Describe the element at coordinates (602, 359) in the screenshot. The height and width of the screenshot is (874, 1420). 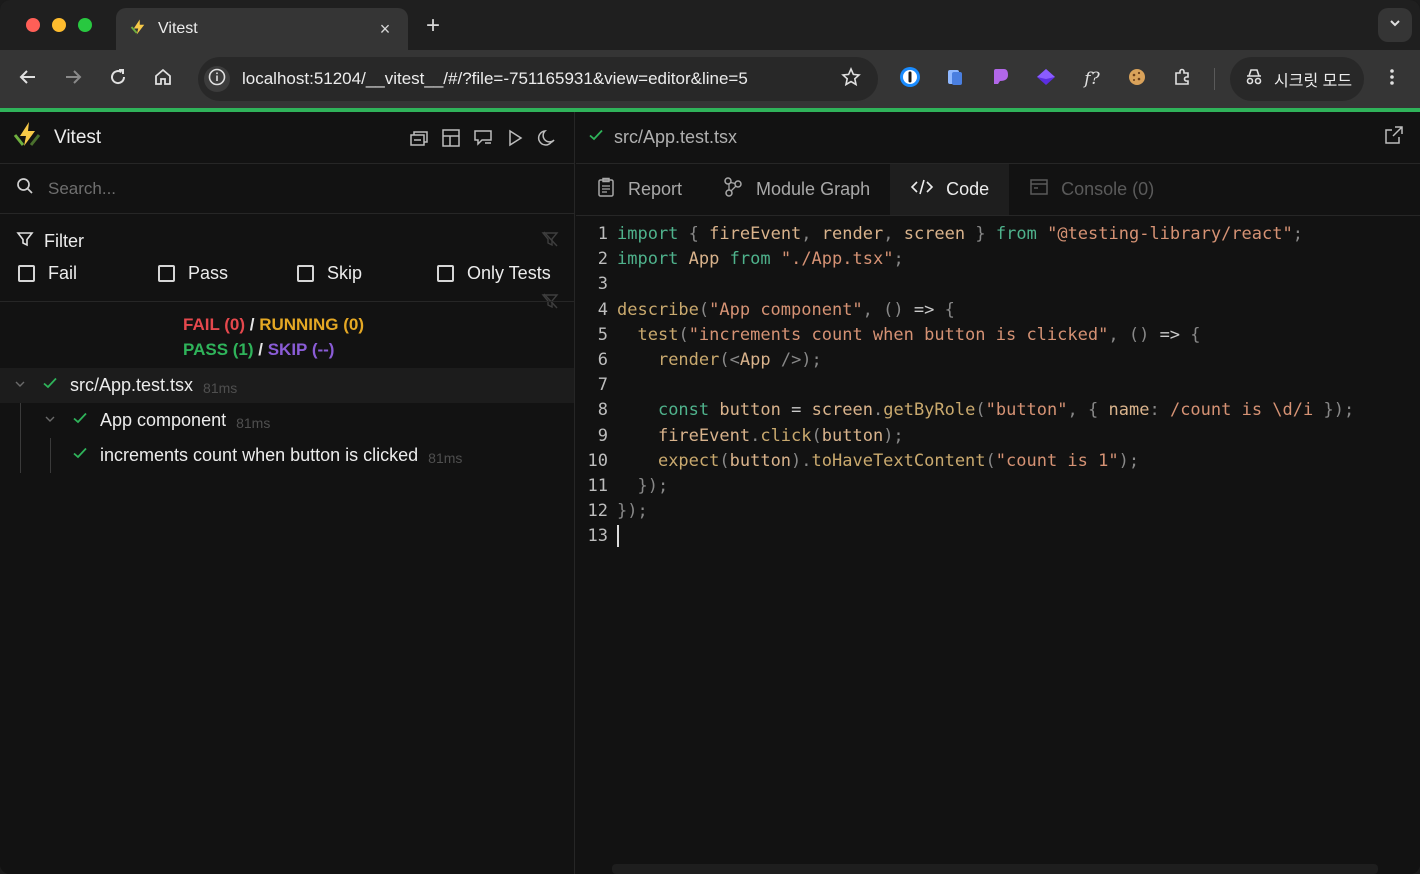
I see `line-number: 6` at that location.